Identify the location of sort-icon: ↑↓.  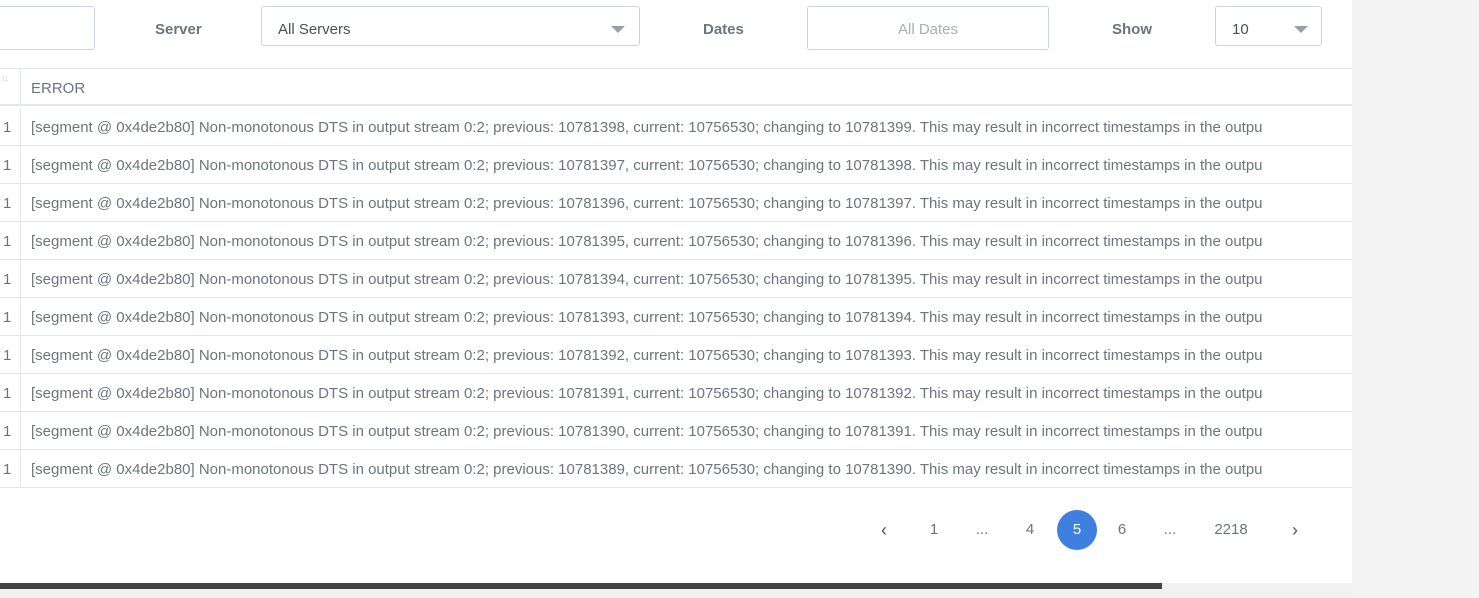
(5, 78).